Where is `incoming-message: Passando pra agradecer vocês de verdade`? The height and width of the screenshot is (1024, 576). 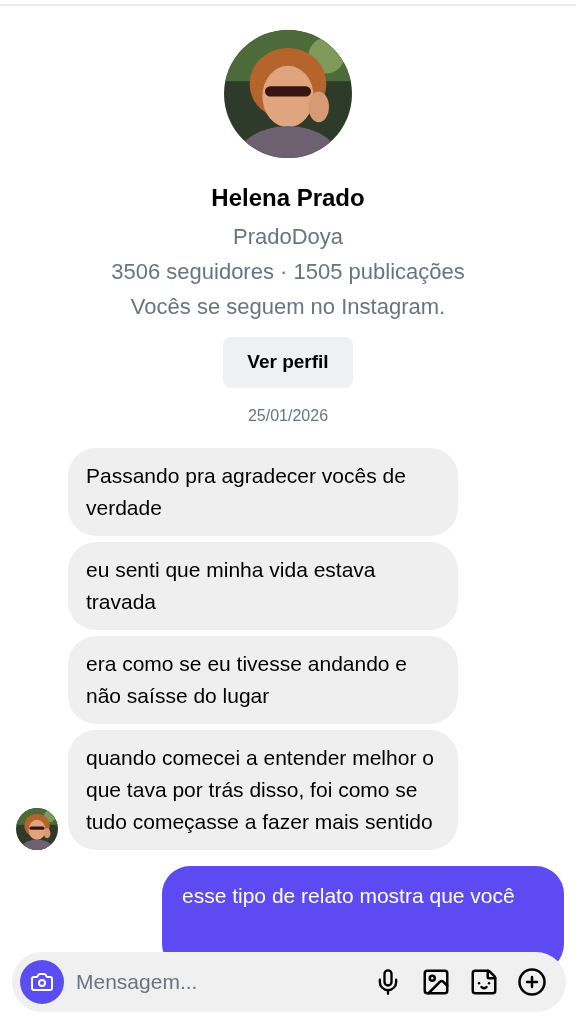 incoming-message: Passando pra agradecer vocês de verdade is located at coordinates (263, 492).